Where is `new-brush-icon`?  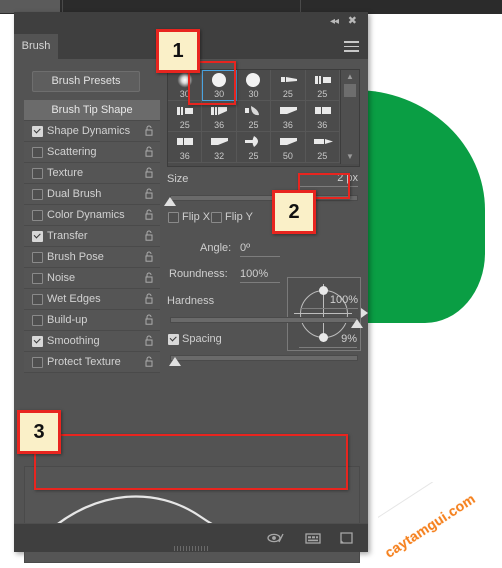
new-brush-icon is located at coordinates (347, 538).